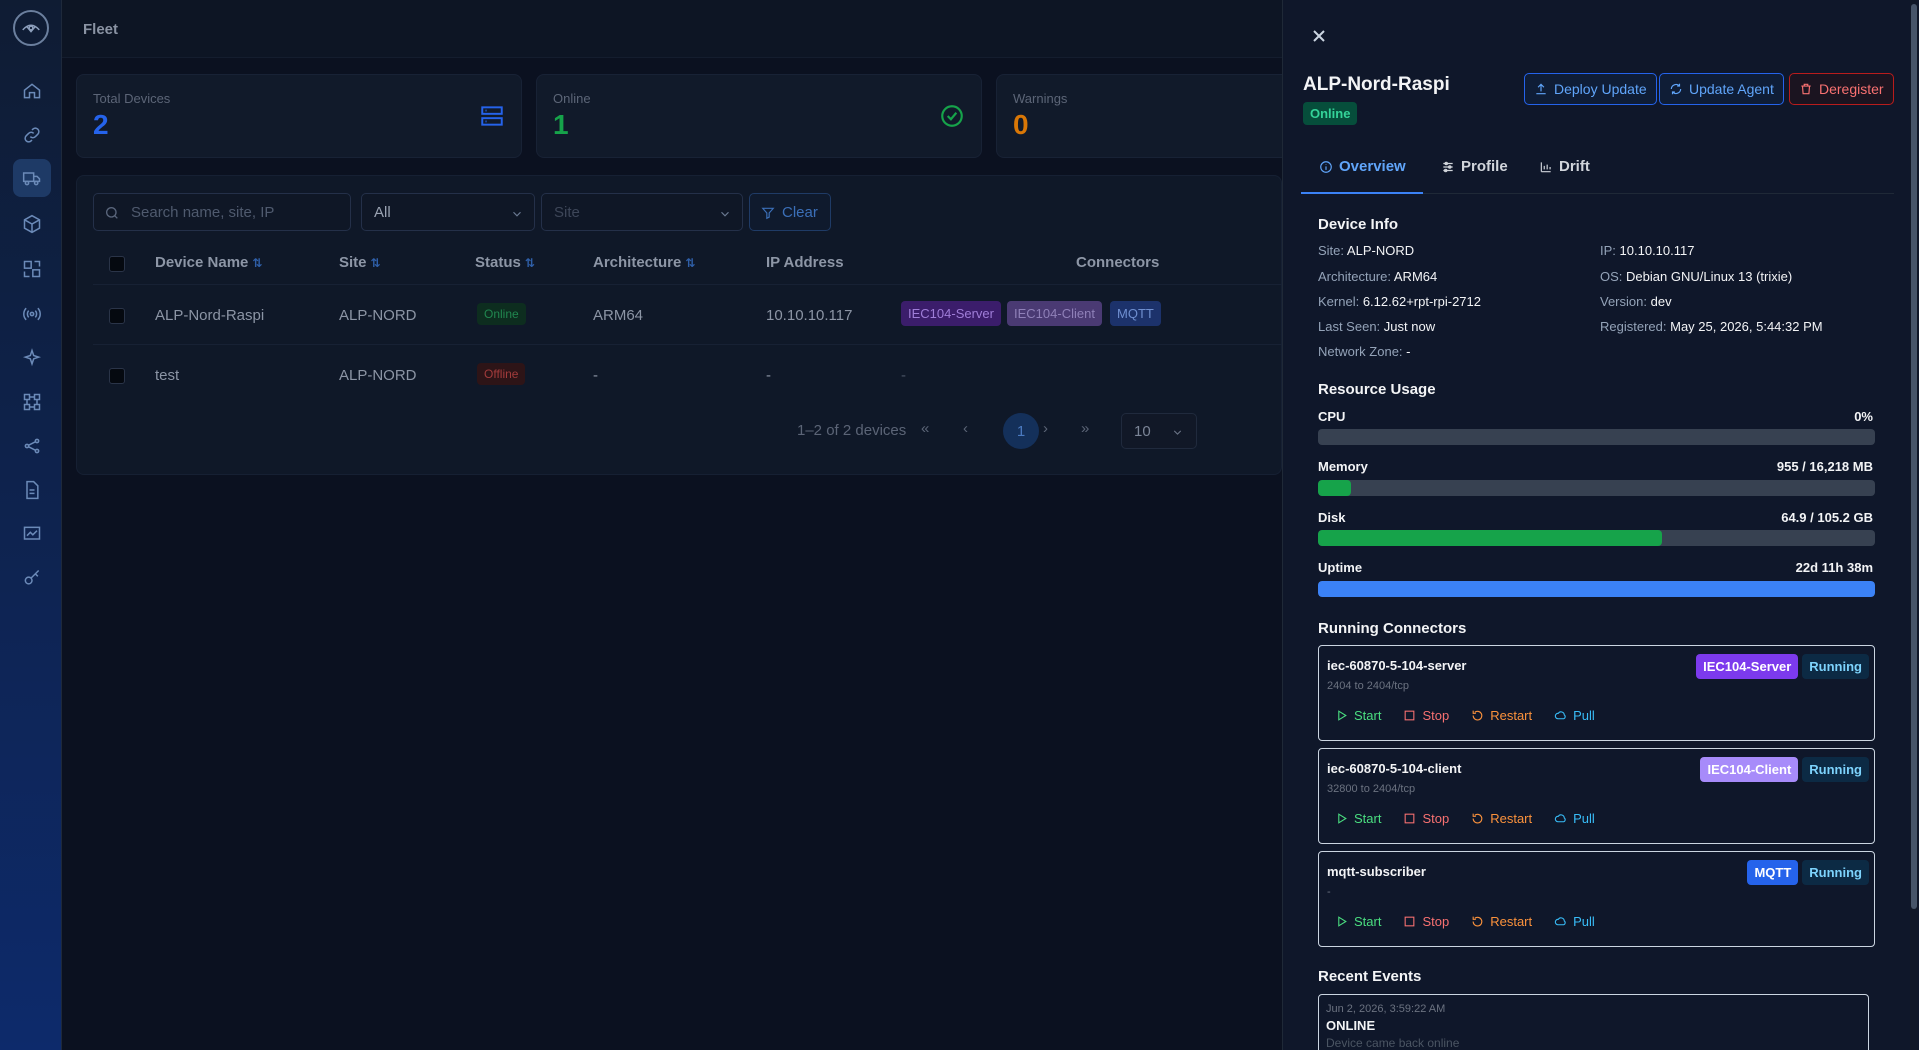 The height and width of the screenshot is (1050, 1919). What do you see at coordinates (505, 262) in the screenshot?
I see `column-status: Status ⇅` at bounding box center [505, 262].